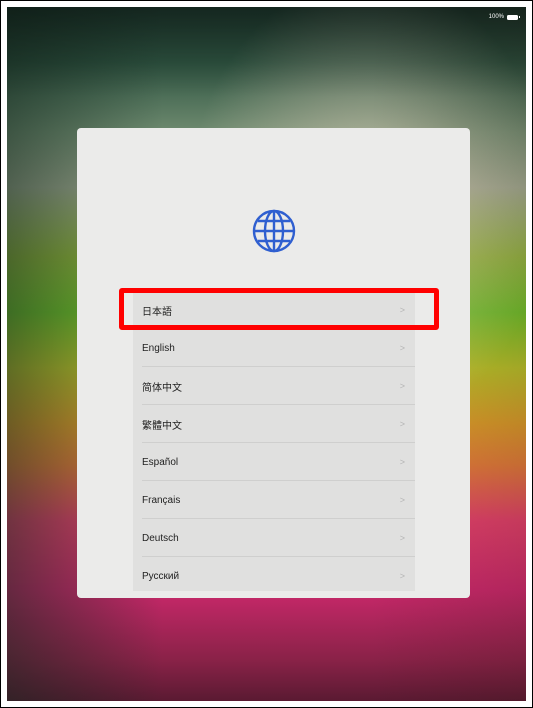 This screenshot has width=533, height=708. Describe the element at coordinates (162, 426) in the screenshot. I see `language-label: 繁體中文` at that location.